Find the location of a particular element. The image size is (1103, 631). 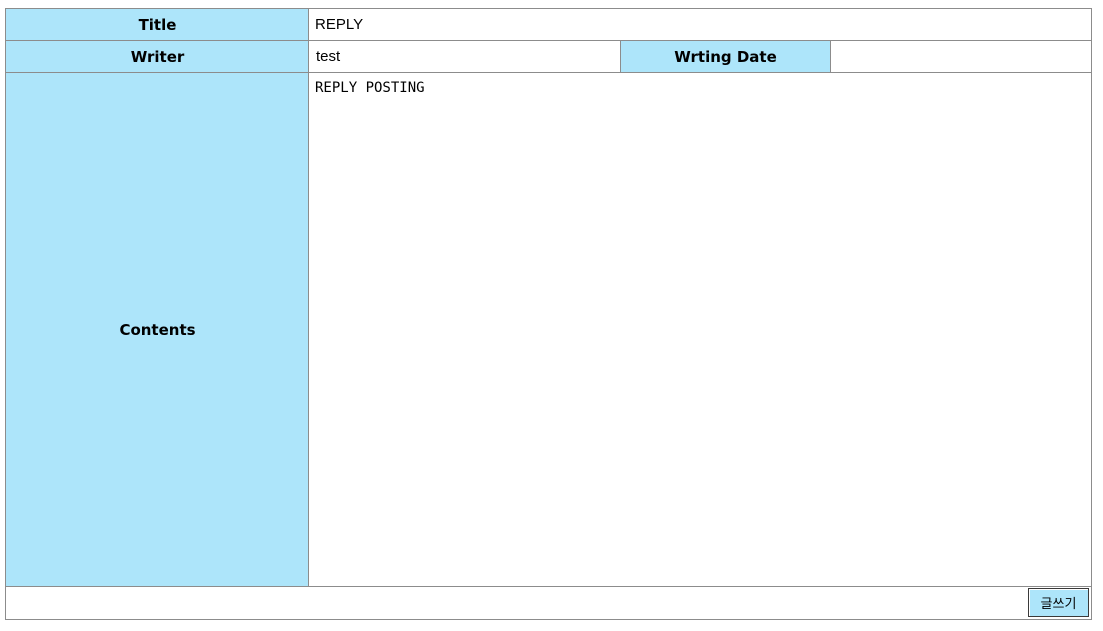

contents-label-text: Contents is located at coordinates (157, 329).